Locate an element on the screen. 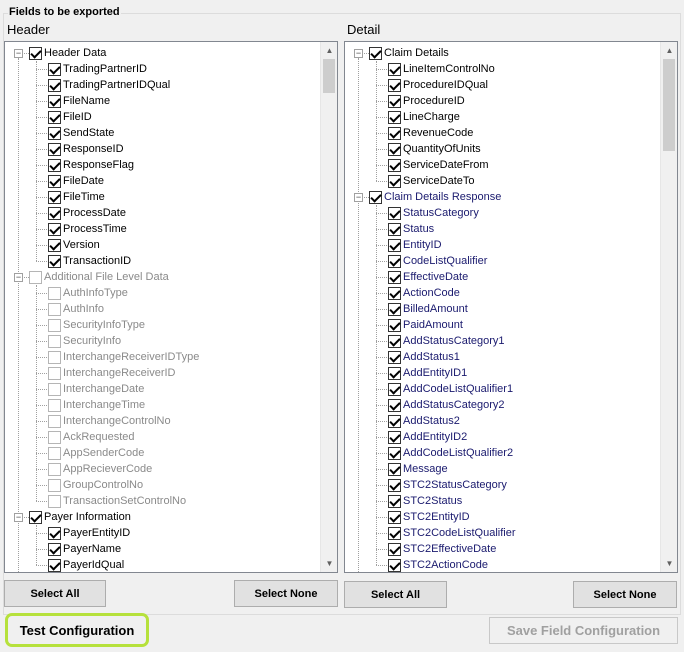 This screenshot has height=652, width=684. tree-child-node: FileTime is located at coordinates (160, 197).